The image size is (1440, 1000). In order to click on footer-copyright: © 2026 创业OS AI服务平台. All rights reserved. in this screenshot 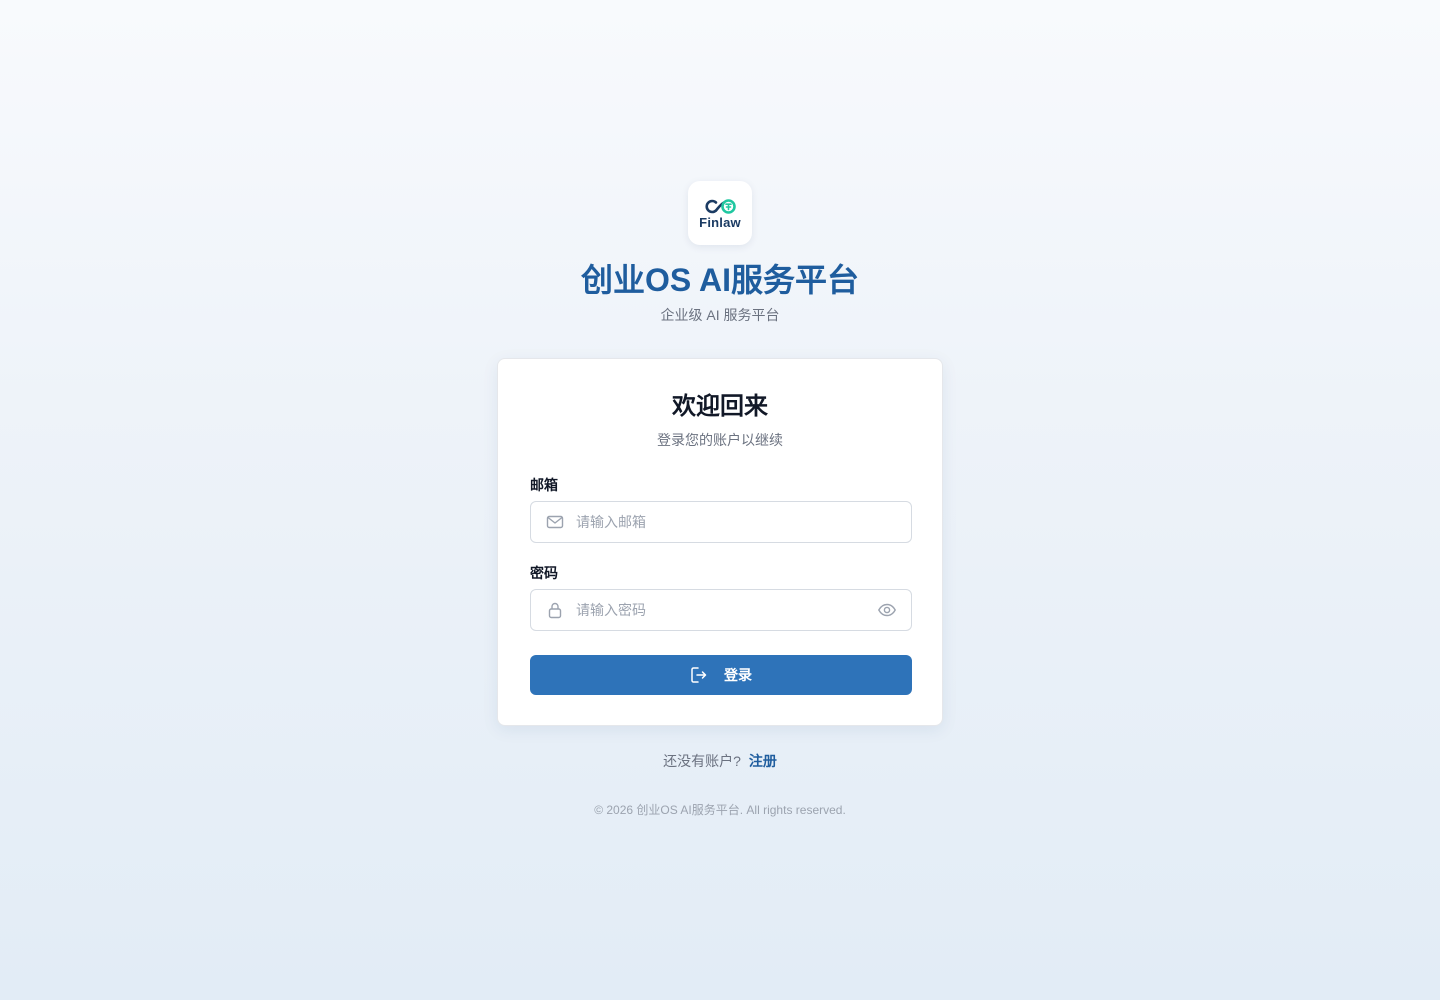, I will do `click(720, 810)`.